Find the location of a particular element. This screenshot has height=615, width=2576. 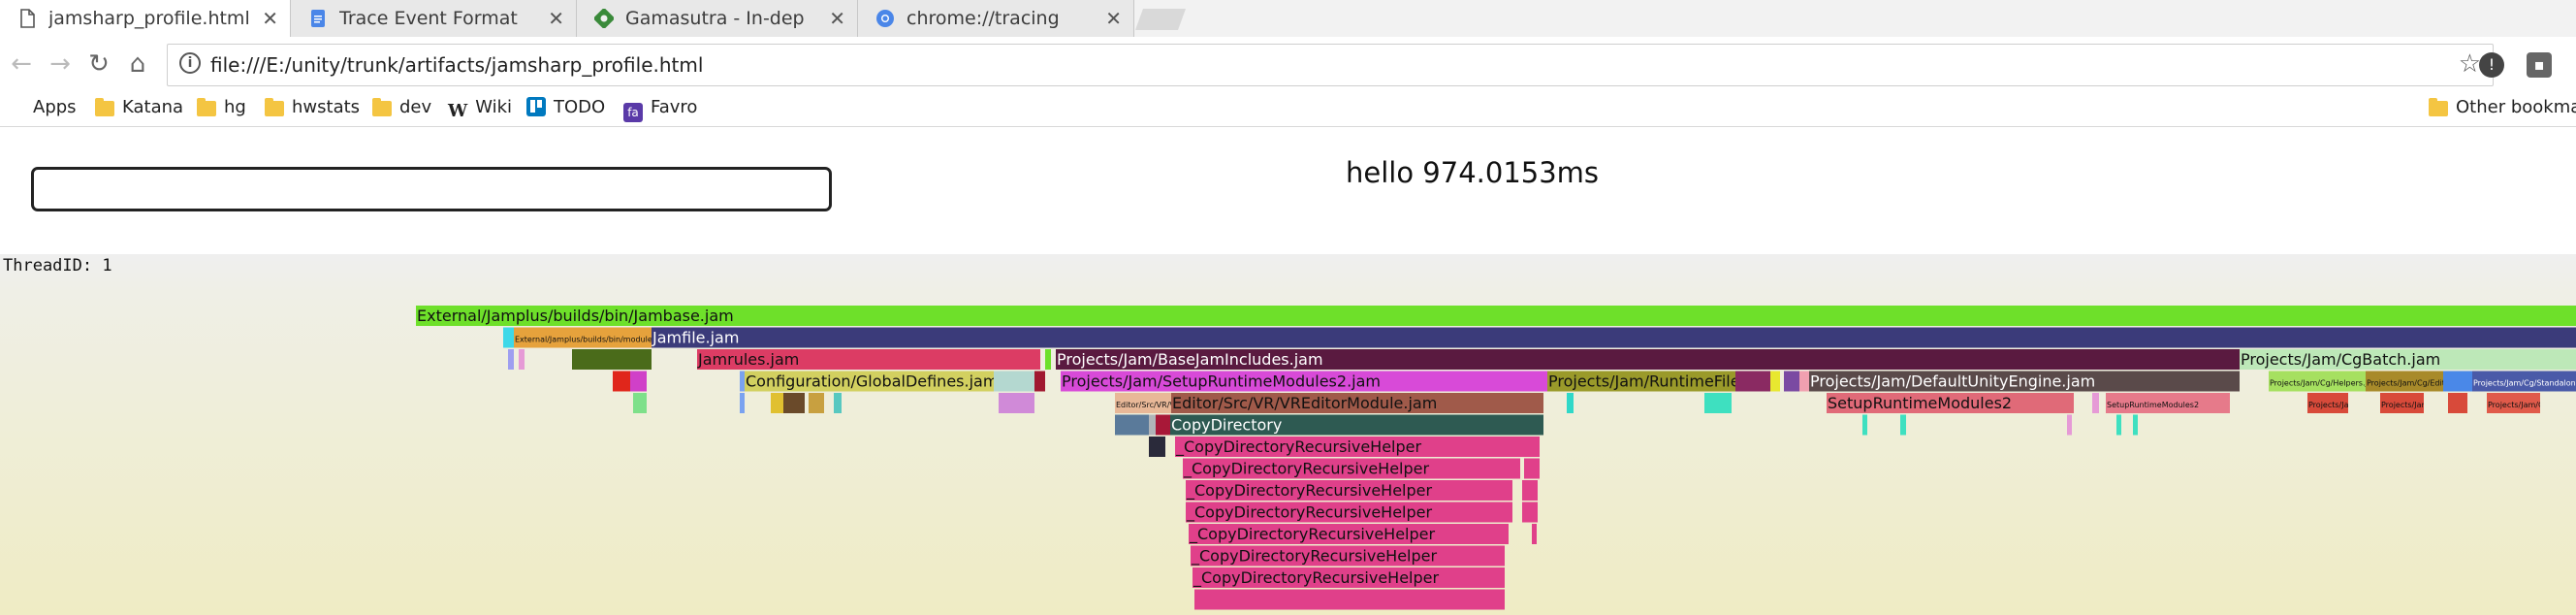

flame-bar: External/Jamplus/builds/bin/Jambase.jam is located at coordinates (1496, 316).